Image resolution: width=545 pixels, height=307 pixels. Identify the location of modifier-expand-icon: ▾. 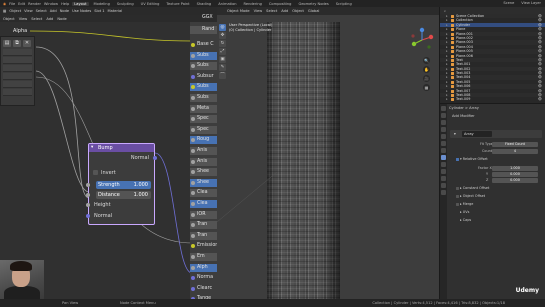
(455, 134).